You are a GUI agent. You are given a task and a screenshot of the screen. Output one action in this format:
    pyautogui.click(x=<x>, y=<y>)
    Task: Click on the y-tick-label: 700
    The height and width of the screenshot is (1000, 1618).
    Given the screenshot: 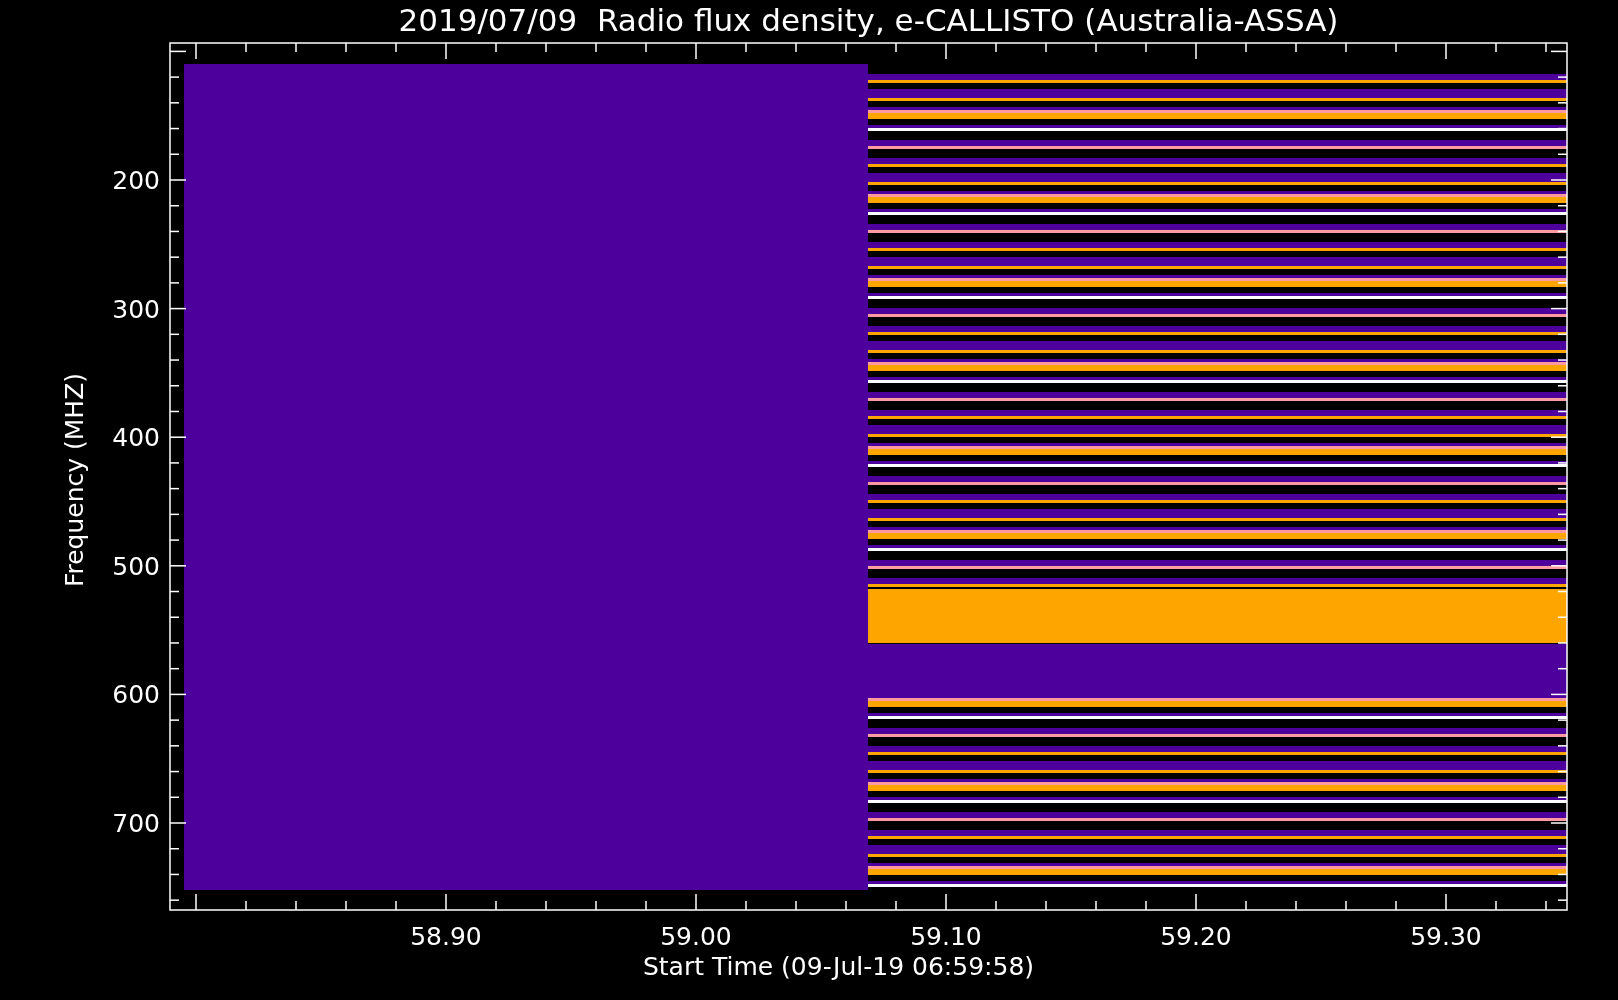 What is the action you would take?
    pyautogui.click(x=136, y=823)
    